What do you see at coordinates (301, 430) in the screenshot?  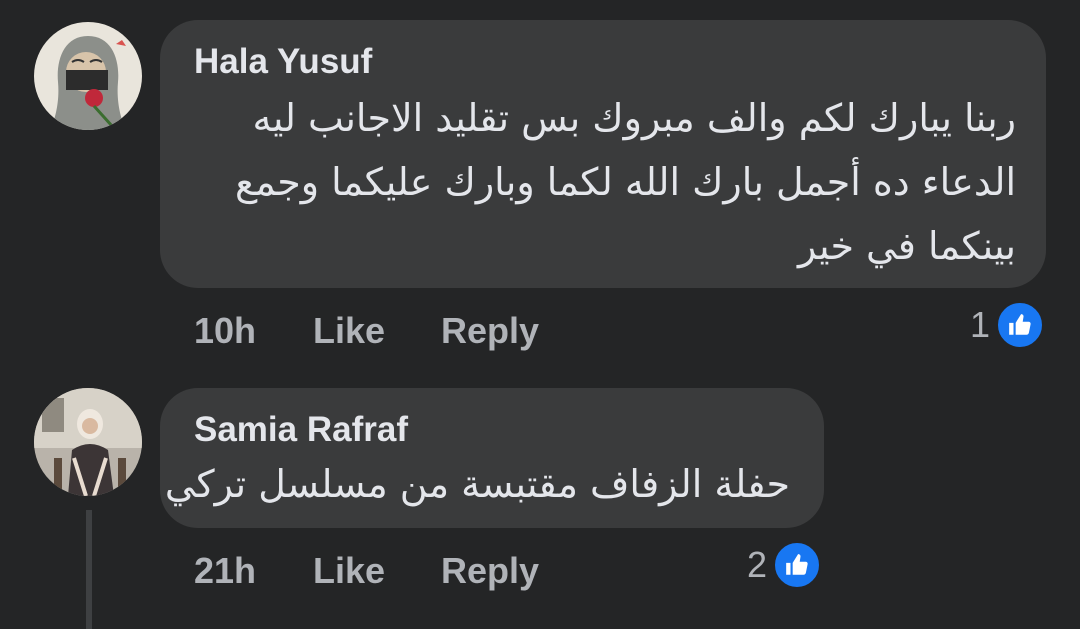 I see `comment-author: Samia Rafraf` at bounding box center [301, 430].